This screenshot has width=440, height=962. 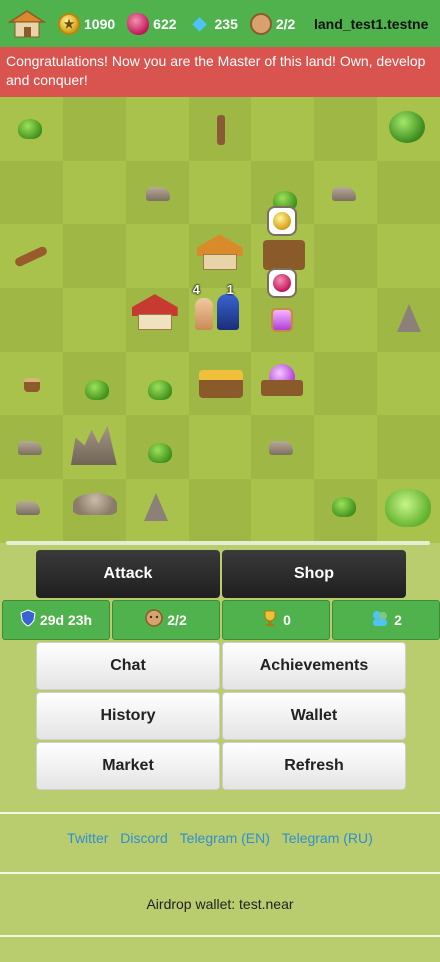 I want to click on coins-value: 1090, so click(x=100, y=23).